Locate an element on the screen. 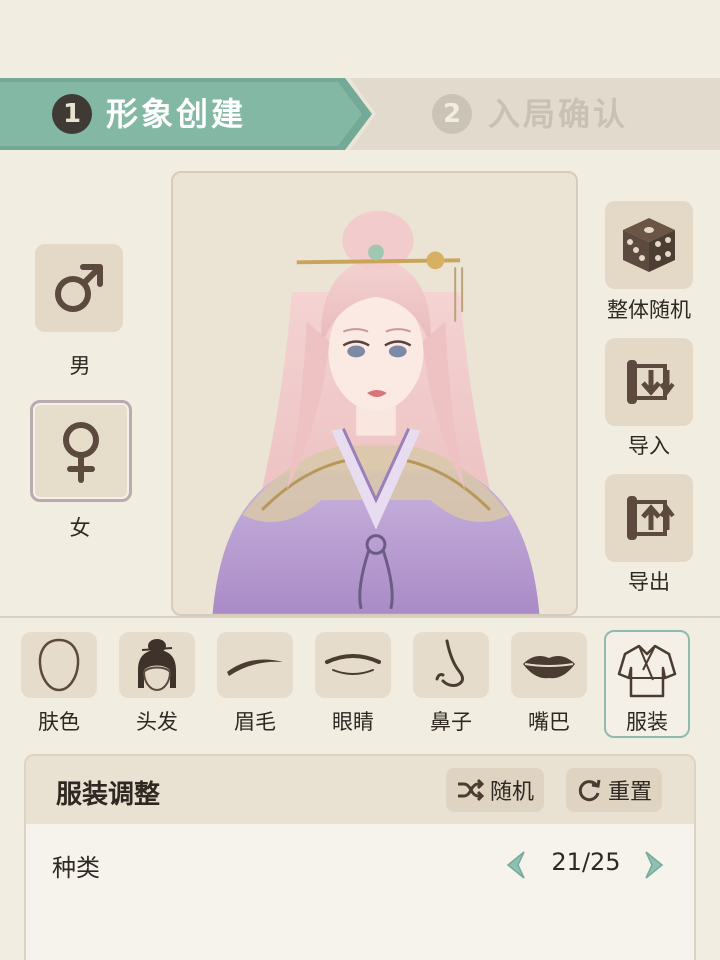 Image resolution: width=720 pixels, height=960 pixels. category-label: 种类 is located at coordinates (76, 868).